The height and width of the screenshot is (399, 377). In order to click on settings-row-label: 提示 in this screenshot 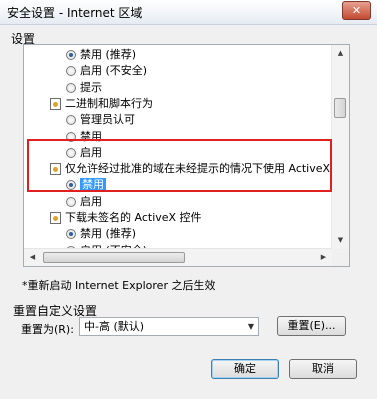, I will do `click(91, 87)`.